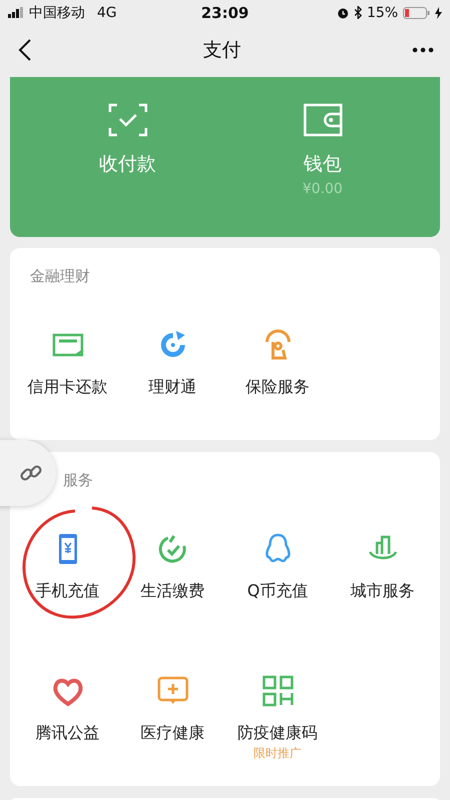 This screenshot has width=450, height=800. What do you see at coordinates (322, 189) in the screenshot?
I see `balance: ¥0.00` at bounding box center [322, 189].